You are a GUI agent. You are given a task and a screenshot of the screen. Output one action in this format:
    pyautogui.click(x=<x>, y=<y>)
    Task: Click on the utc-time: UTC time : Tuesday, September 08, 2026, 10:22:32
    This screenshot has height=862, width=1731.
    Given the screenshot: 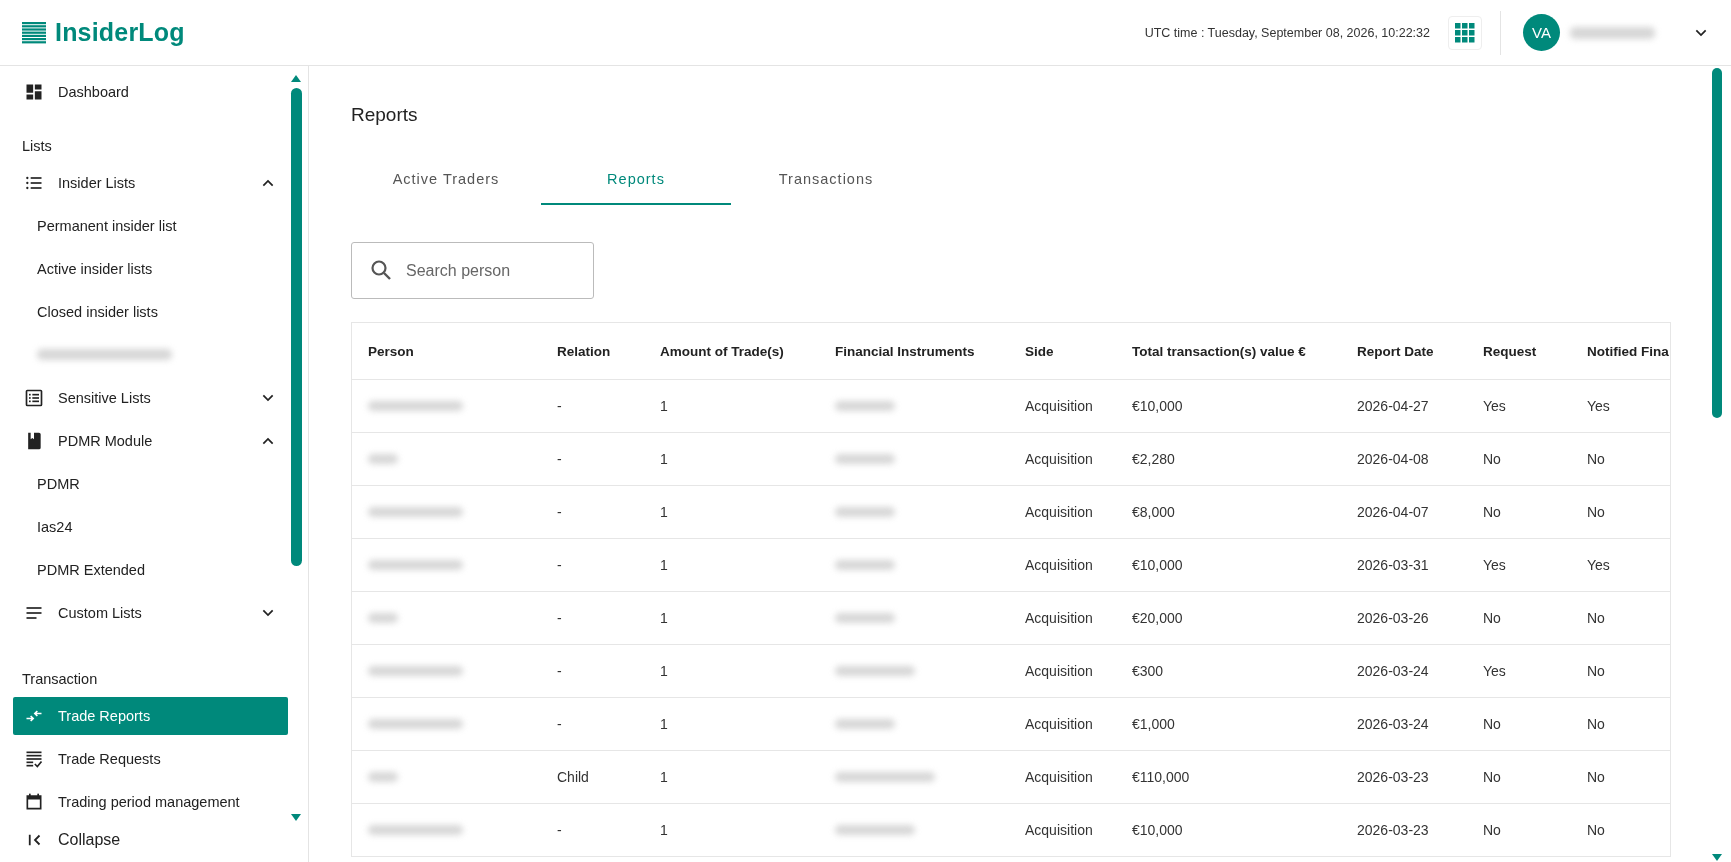 What is the action you would take?
    pyautogui.click(x=1287, y=32)
    